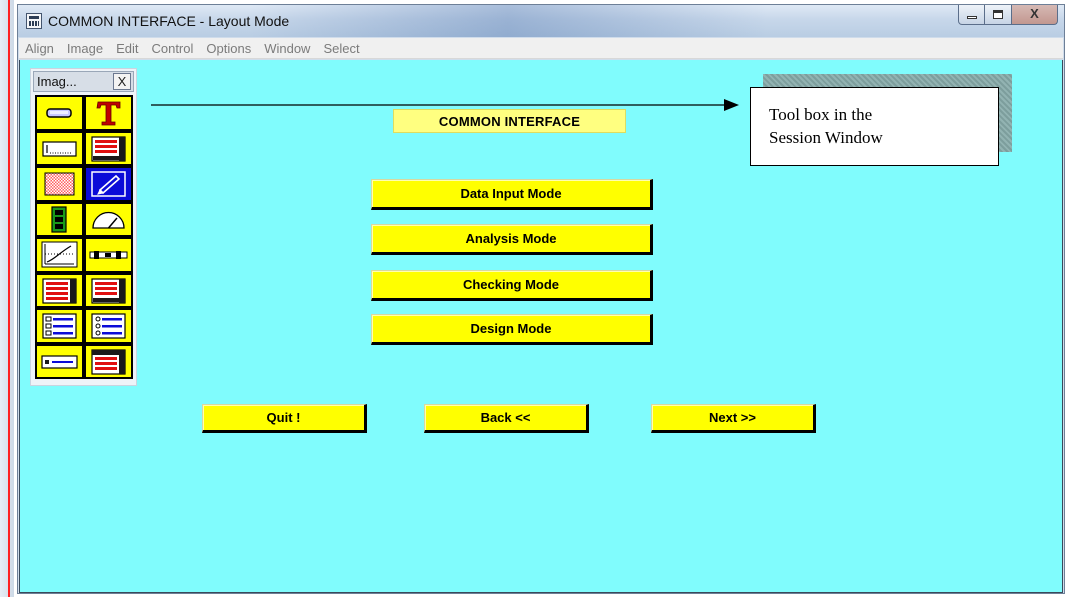 The height and width of the screenshot is (597, 1073). What do you see at coordinates (108, 326) in the screenshot?
I see `checklist-tool-icon` at bounding box center [108, 326].